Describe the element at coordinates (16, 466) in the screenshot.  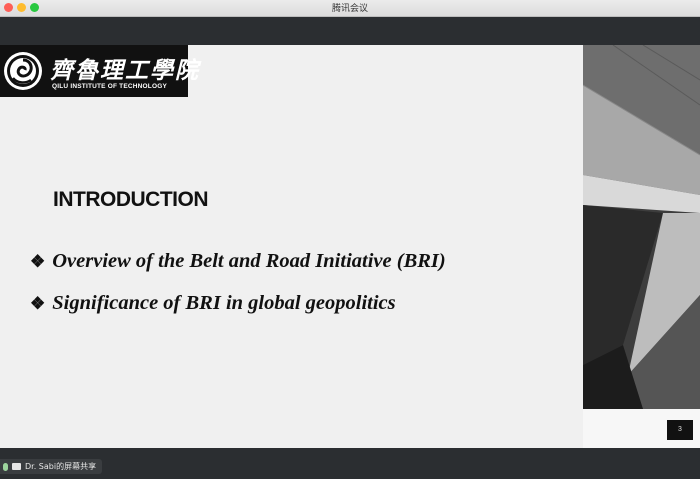
I see `screen-share-icon` at that location.